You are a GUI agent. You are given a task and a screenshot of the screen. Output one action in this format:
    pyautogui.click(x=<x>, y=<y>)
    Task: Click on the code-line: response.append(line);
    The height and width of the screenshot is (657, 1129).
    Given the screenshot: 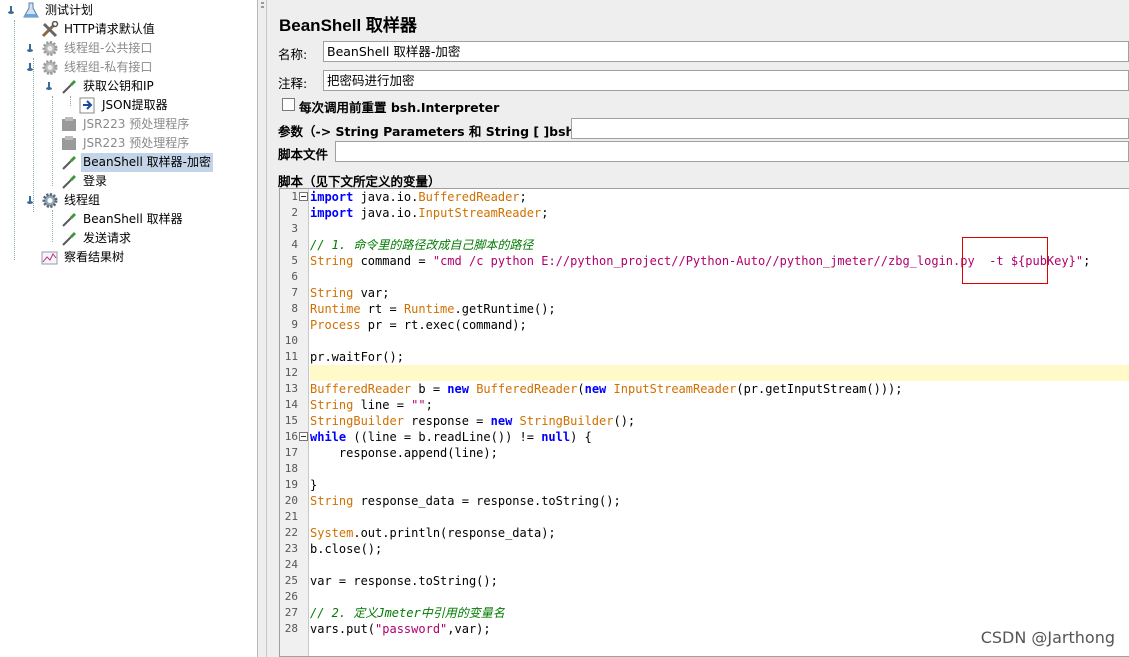 What is the action you would take?
    pyautogui.click(x=719, y=453)
    